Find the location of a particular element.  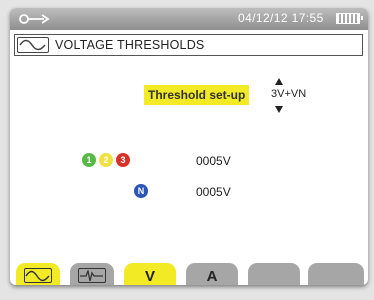

datetime: 04/12/12 17:55 is located at coordinates (281, 18).